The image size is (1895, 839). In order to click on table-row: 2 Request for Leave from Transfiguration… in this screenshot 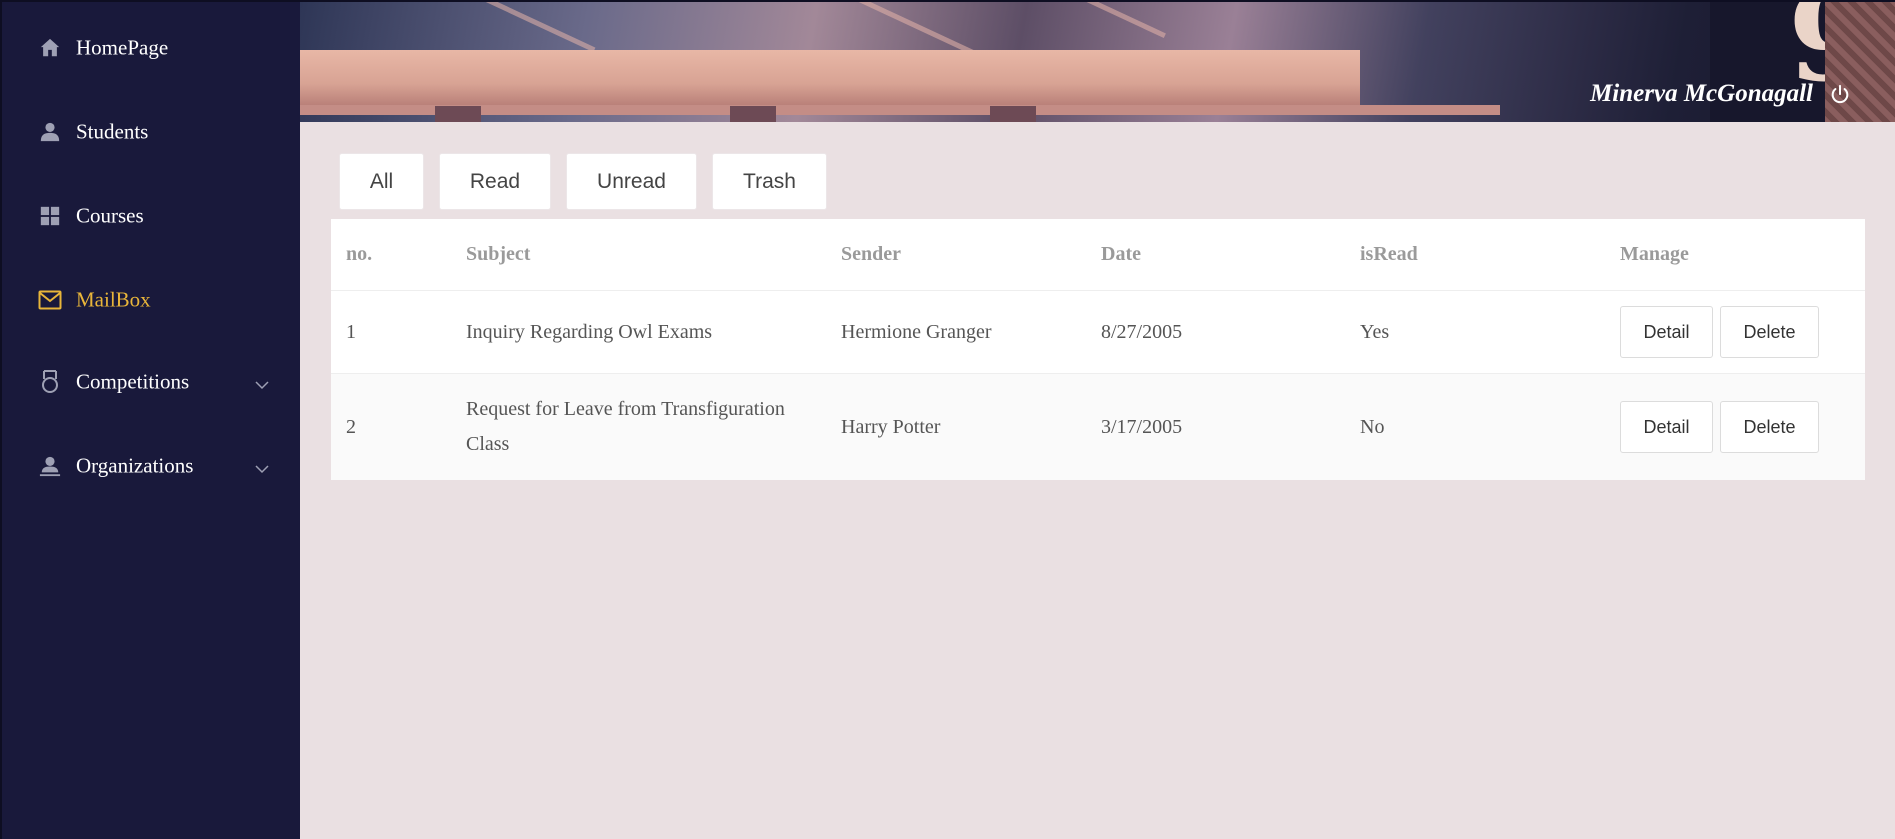, I will do `click(1098, 426)`.